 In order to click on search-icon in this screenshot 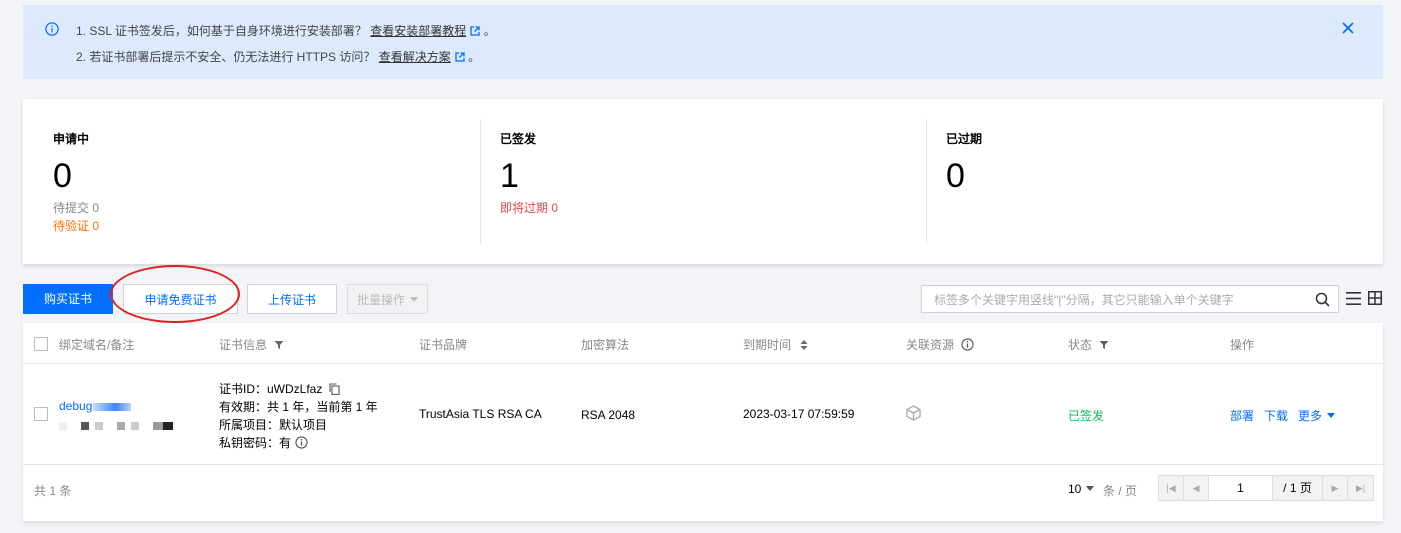, I will do `click(1322, 299)`.